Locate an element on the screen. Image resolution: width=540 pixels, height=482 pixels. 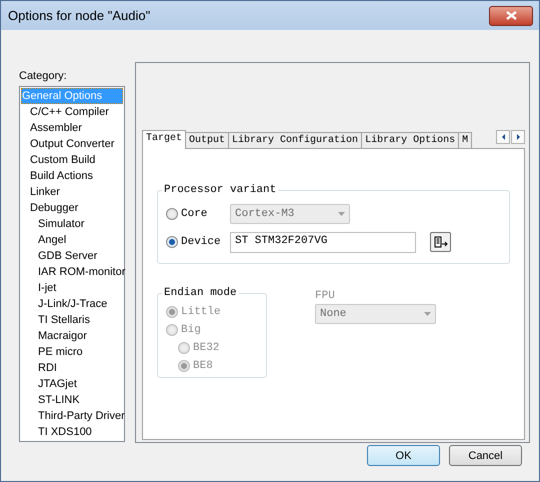
category-item: Output Converter is located at coordinates (72, 144).